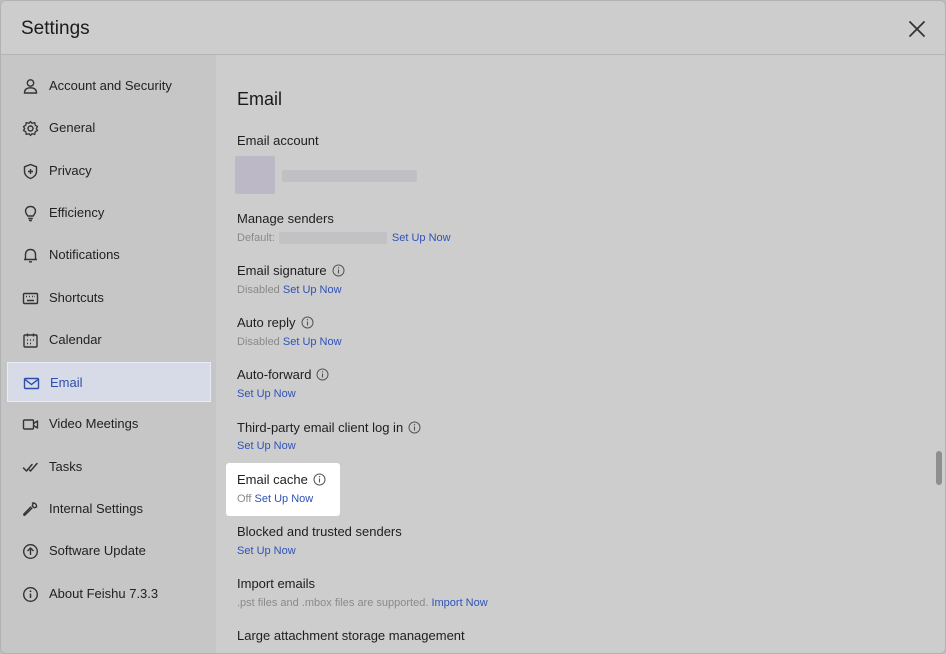 This screenshot has width=946, height=654. Describe the element at coordinates (278, 140) in the screenshot. I see `email-account-title: Email account` at that location.